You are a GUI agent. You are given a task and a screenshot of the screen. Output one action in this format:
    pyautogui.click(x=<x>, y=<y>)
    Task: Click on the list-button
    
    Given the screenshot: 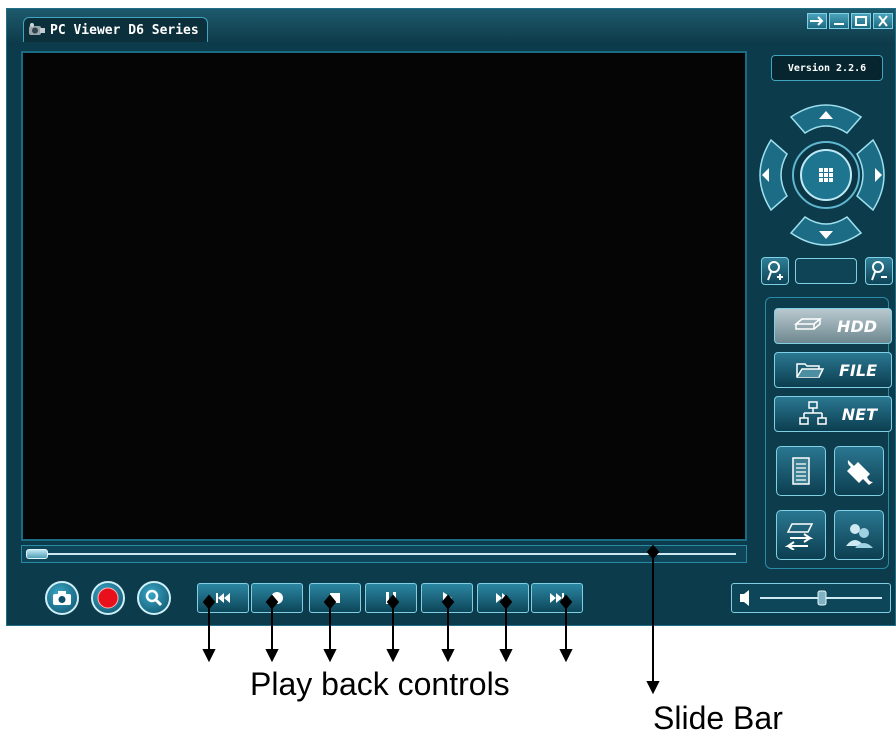 What is the action you would take?
    pyautogui.click(x=801, y=471)
    